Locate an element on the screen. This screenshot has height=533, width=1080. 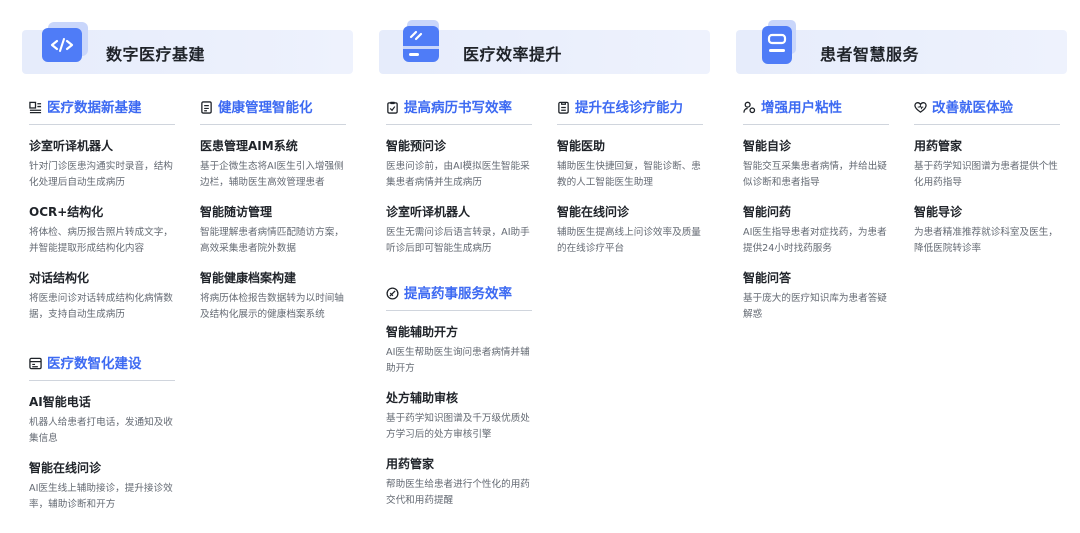
subsection-header: 健康管理智能化 is located at coordinates (273, 110).